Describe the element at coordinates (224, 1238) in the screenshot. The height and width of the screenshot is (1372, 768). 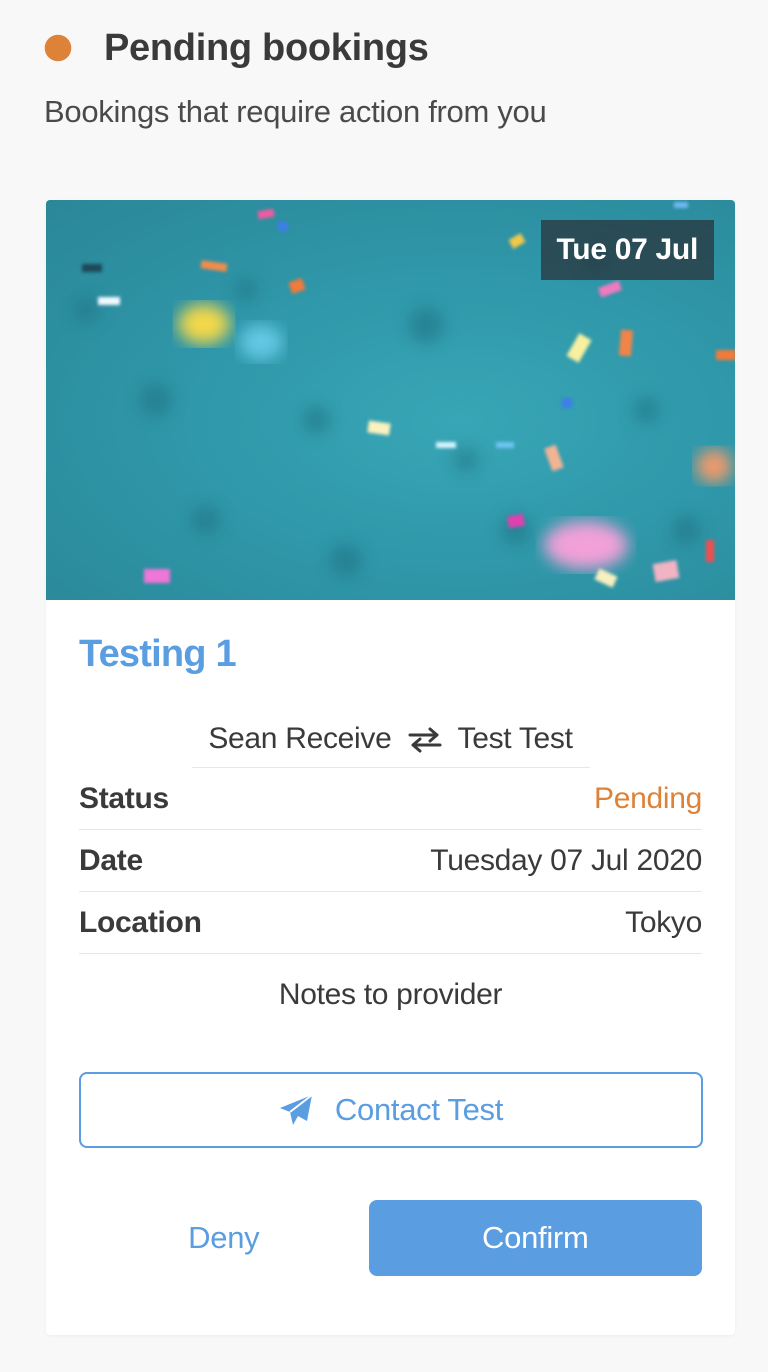
I see `deny-button: Deny` at that location.